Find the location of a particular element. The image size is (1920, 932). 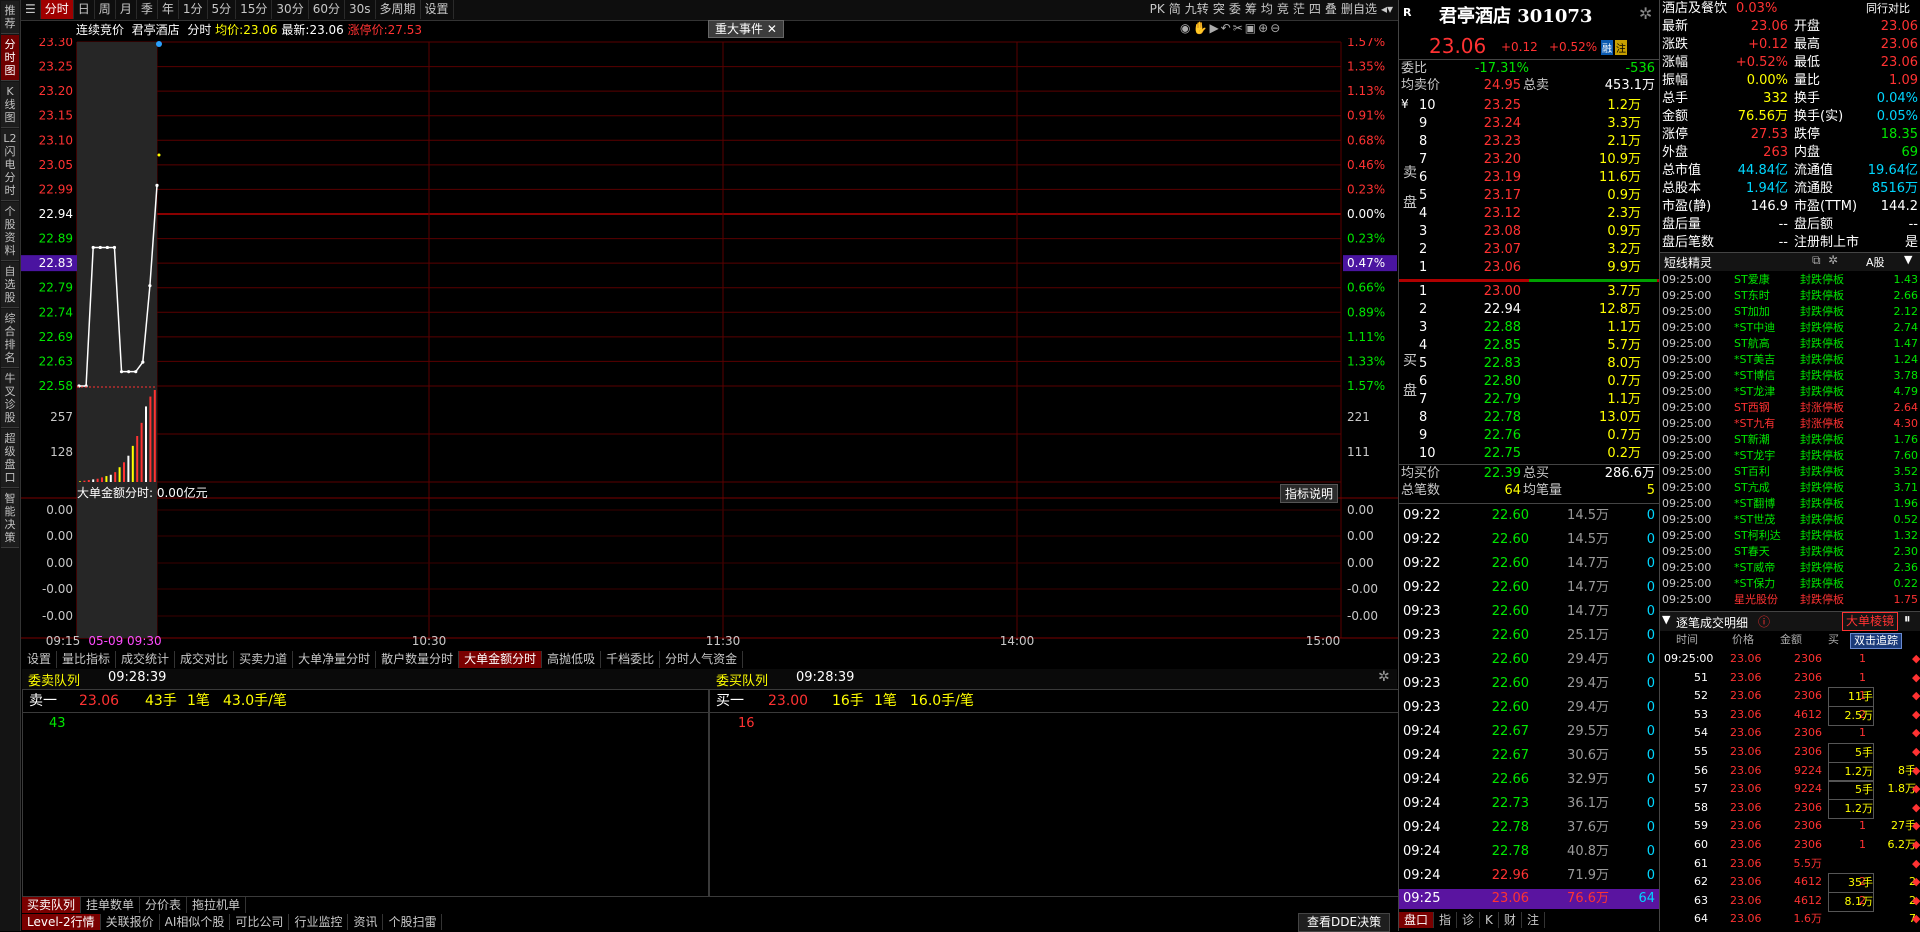

level2-tab: 关联报价 is located at coordinates (130, 922).